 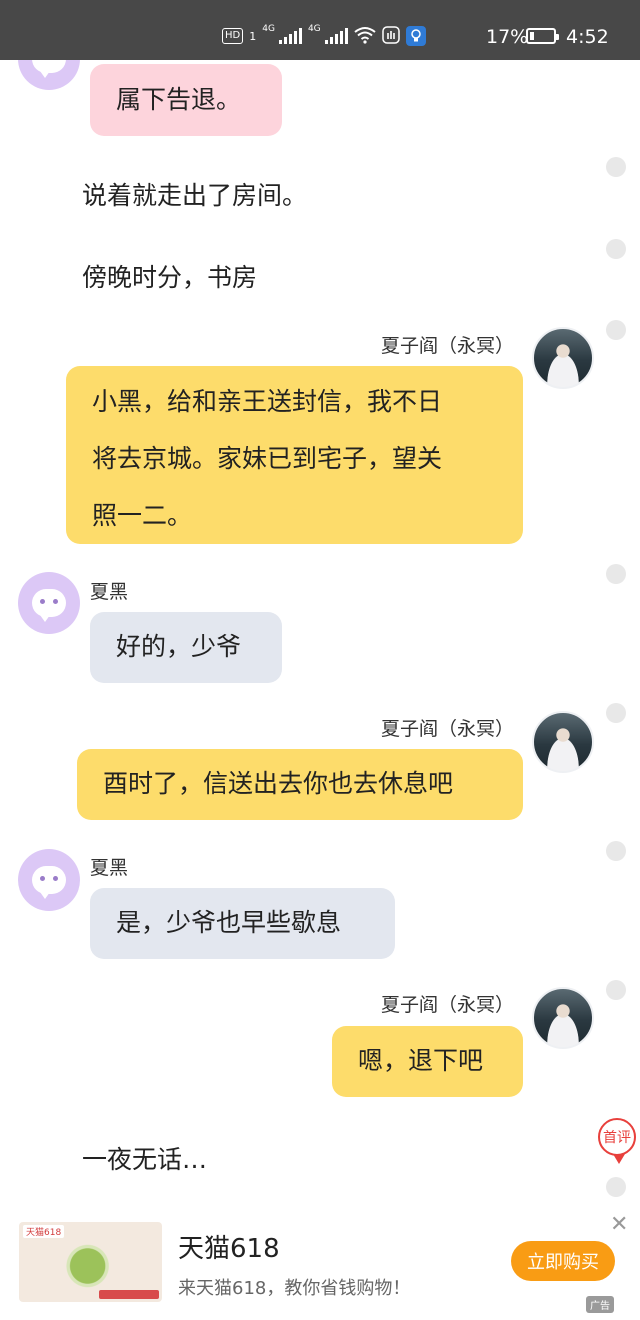 I want to click on battery-fill, so click(x=532, y=36).